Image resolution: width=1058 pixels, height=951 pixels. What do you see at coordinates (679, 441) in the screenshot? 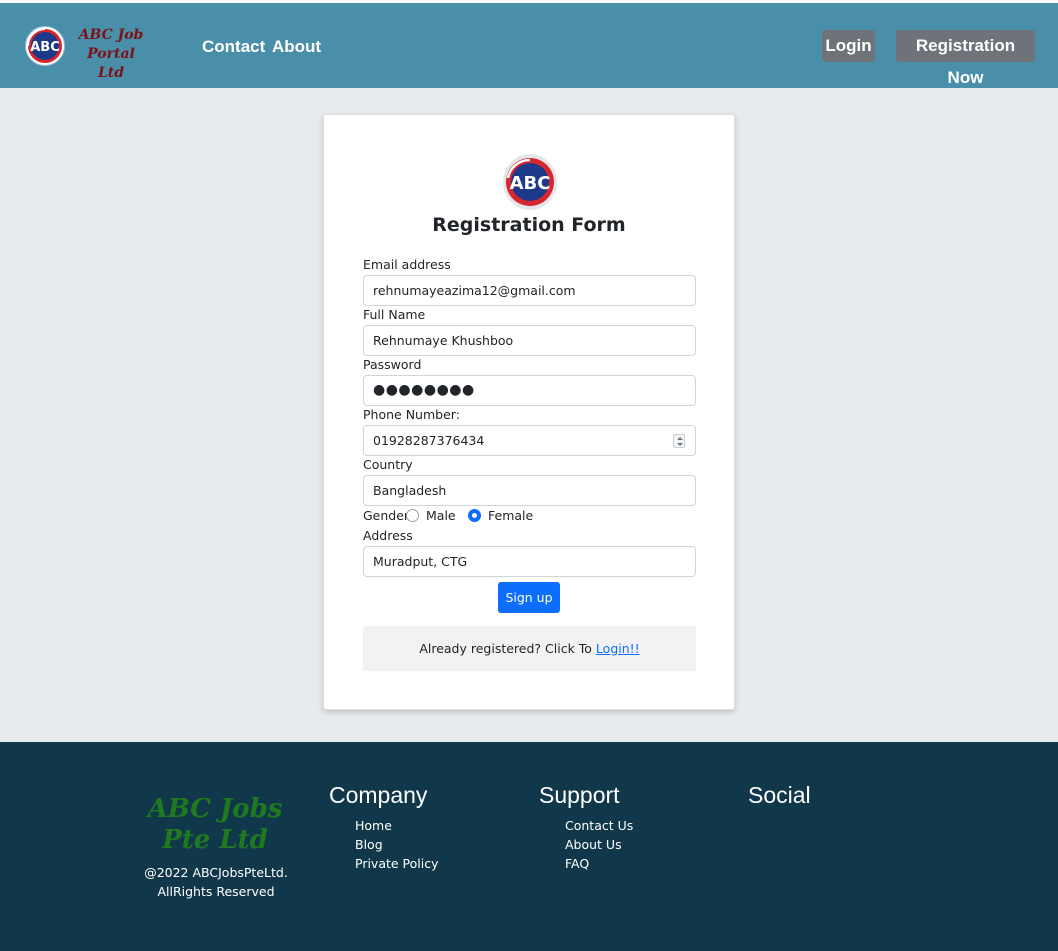
I see `number-spinner-icon` at bounding box center [679, 441].